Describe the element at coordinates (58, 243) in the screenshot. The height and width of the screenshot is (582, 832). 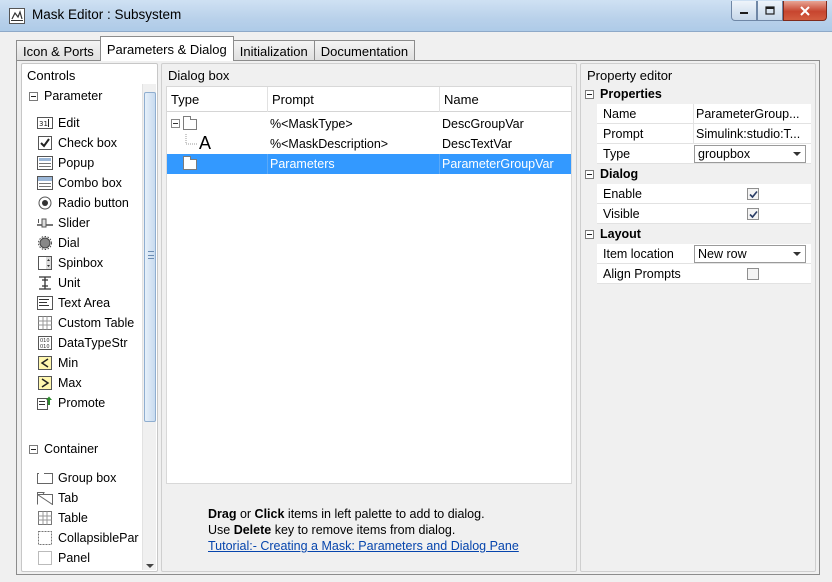
I see `palette-item-dial: Dial` at that location.